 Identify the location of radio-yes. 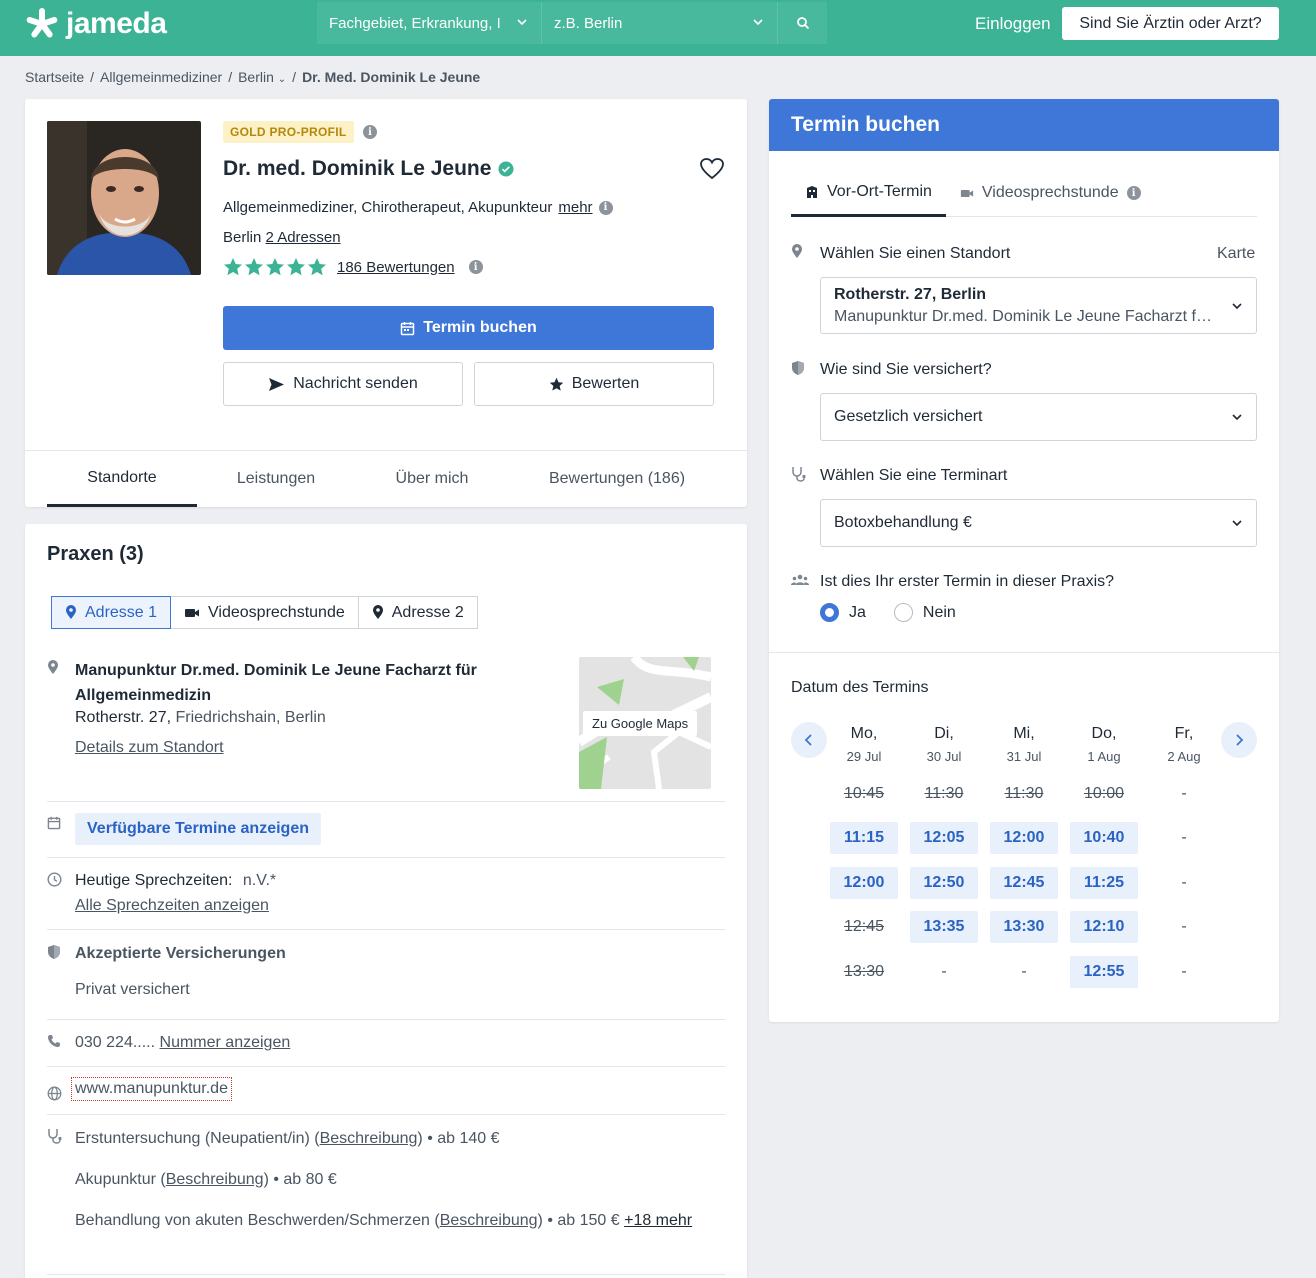
(829, 612).